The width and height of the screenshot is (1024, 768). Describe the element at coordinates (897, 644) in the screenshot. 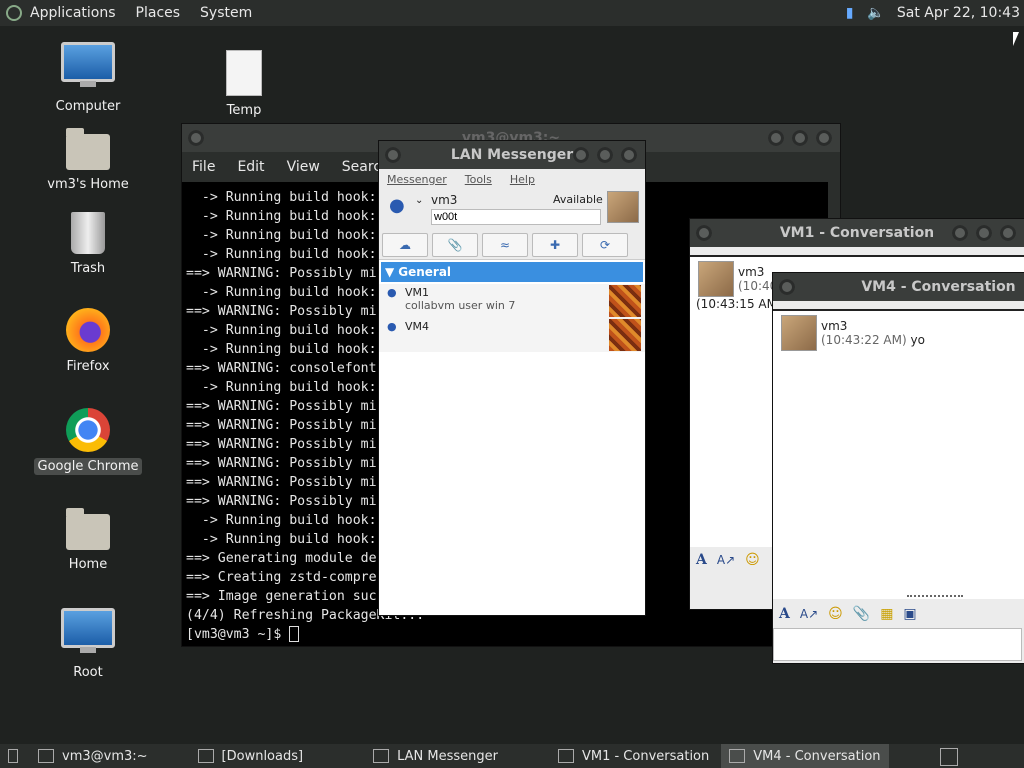

I see `message-input` at that location.